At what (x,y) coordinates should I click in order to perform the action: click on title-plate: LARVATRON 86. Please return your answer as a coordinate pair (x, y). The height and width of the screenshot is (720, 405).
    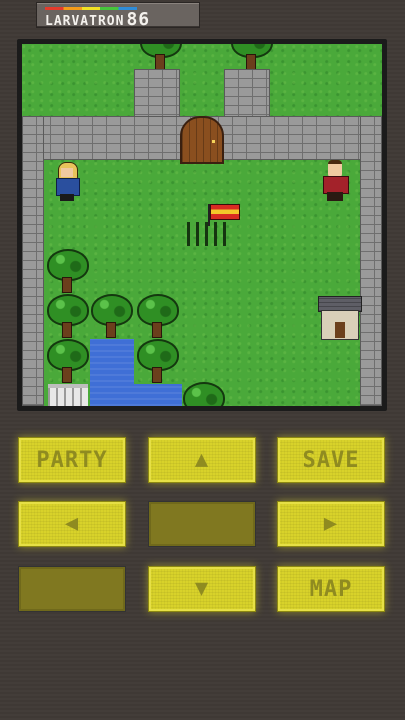
    Looking at the image, I should click on (118, 16).